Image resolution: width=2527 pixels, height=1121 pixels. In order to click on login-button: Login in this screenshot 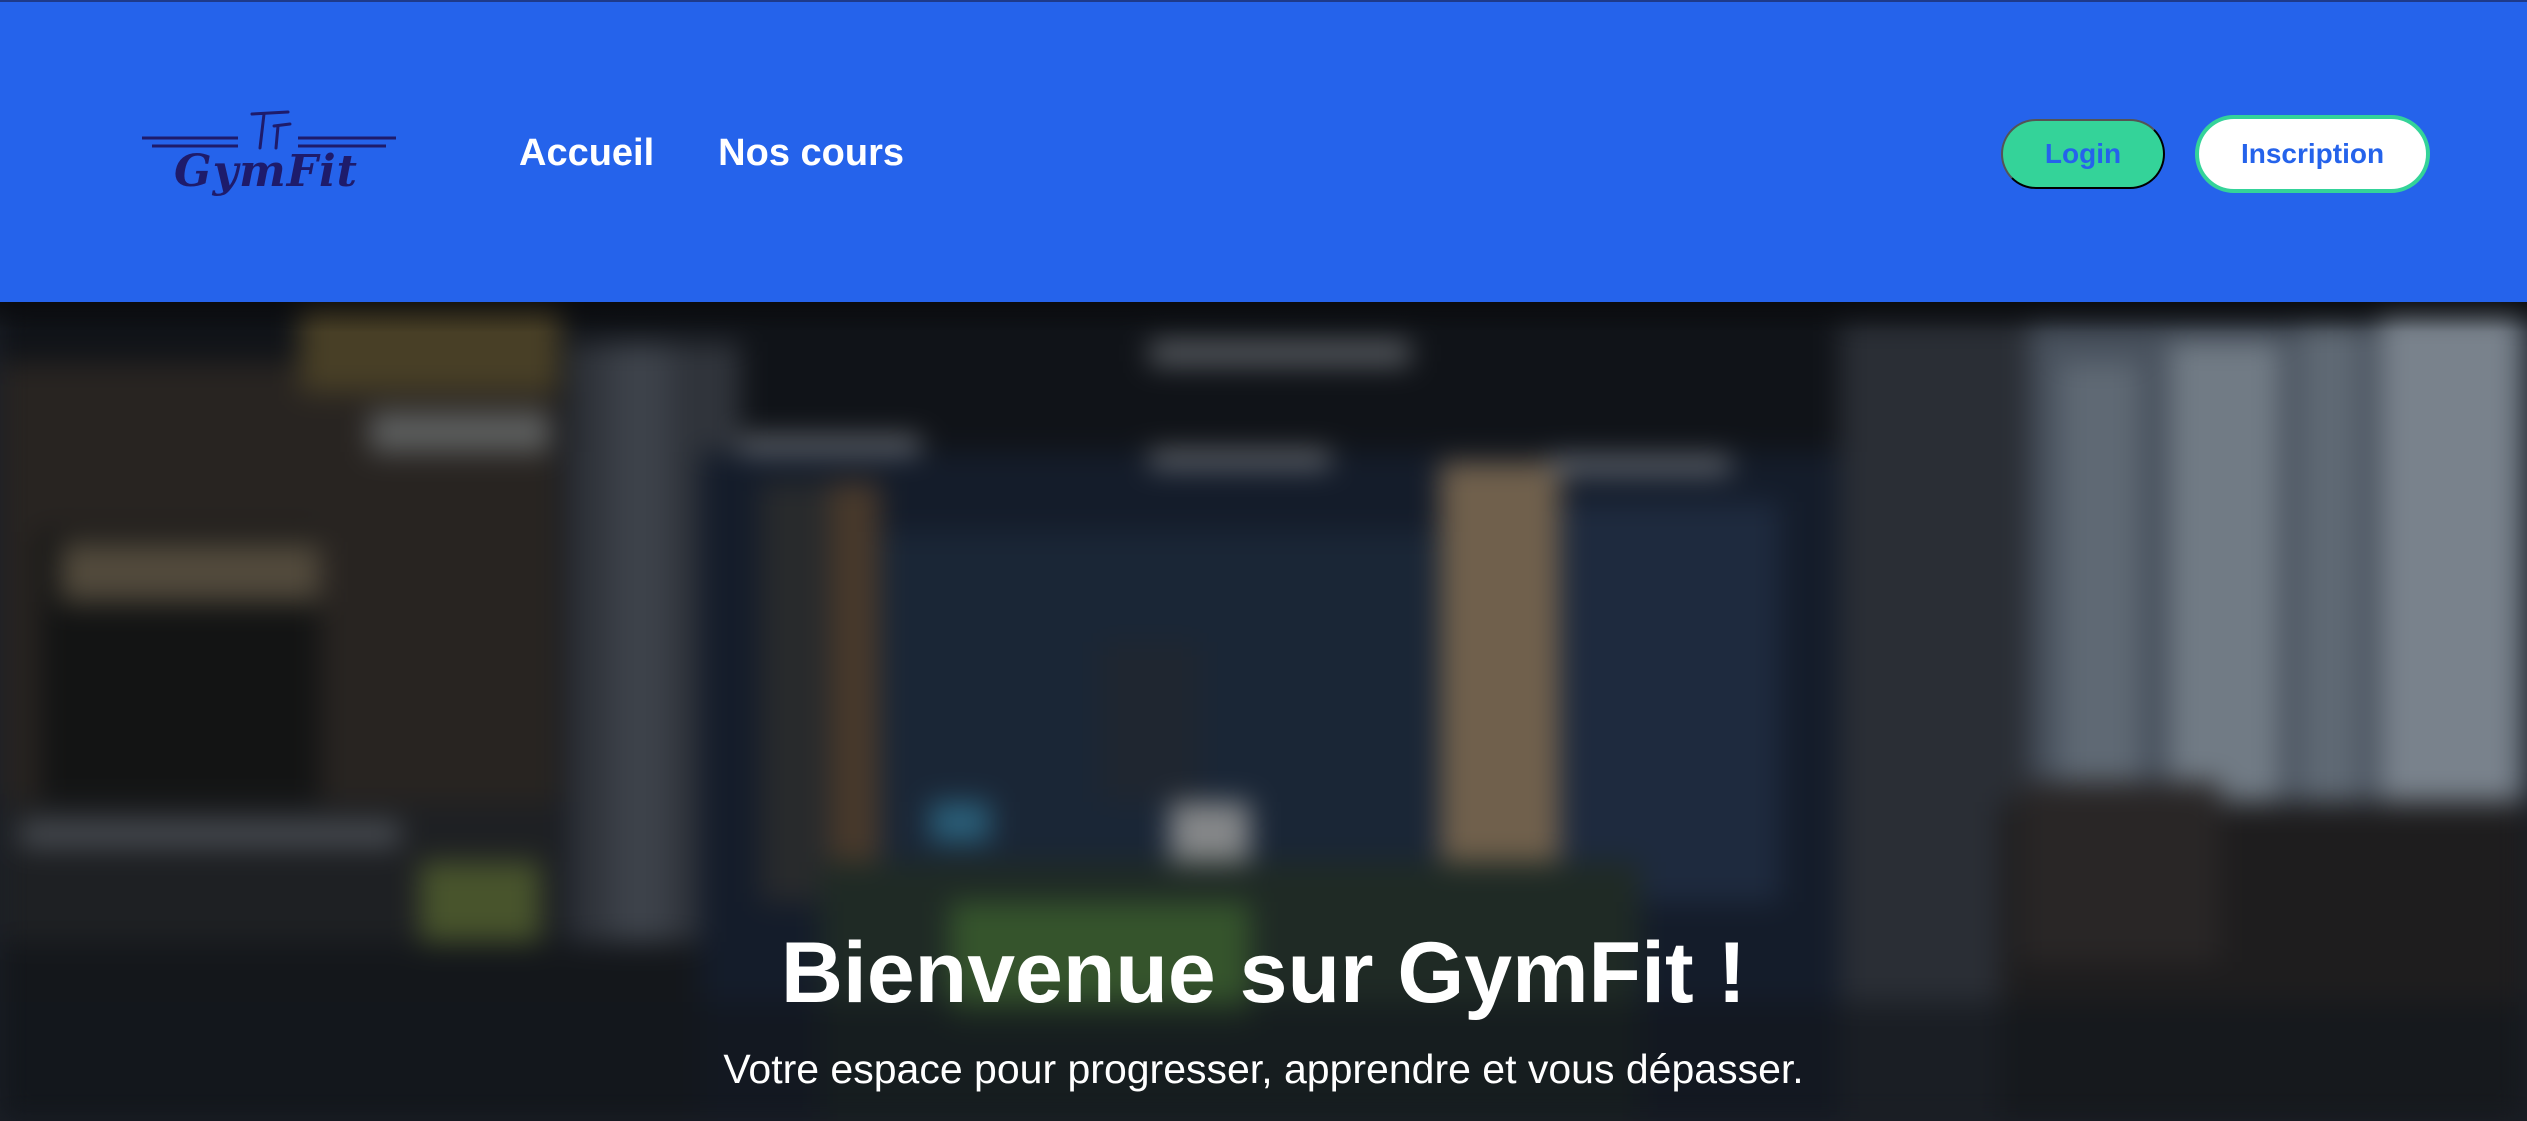, I will do `click(2083, 154)`.